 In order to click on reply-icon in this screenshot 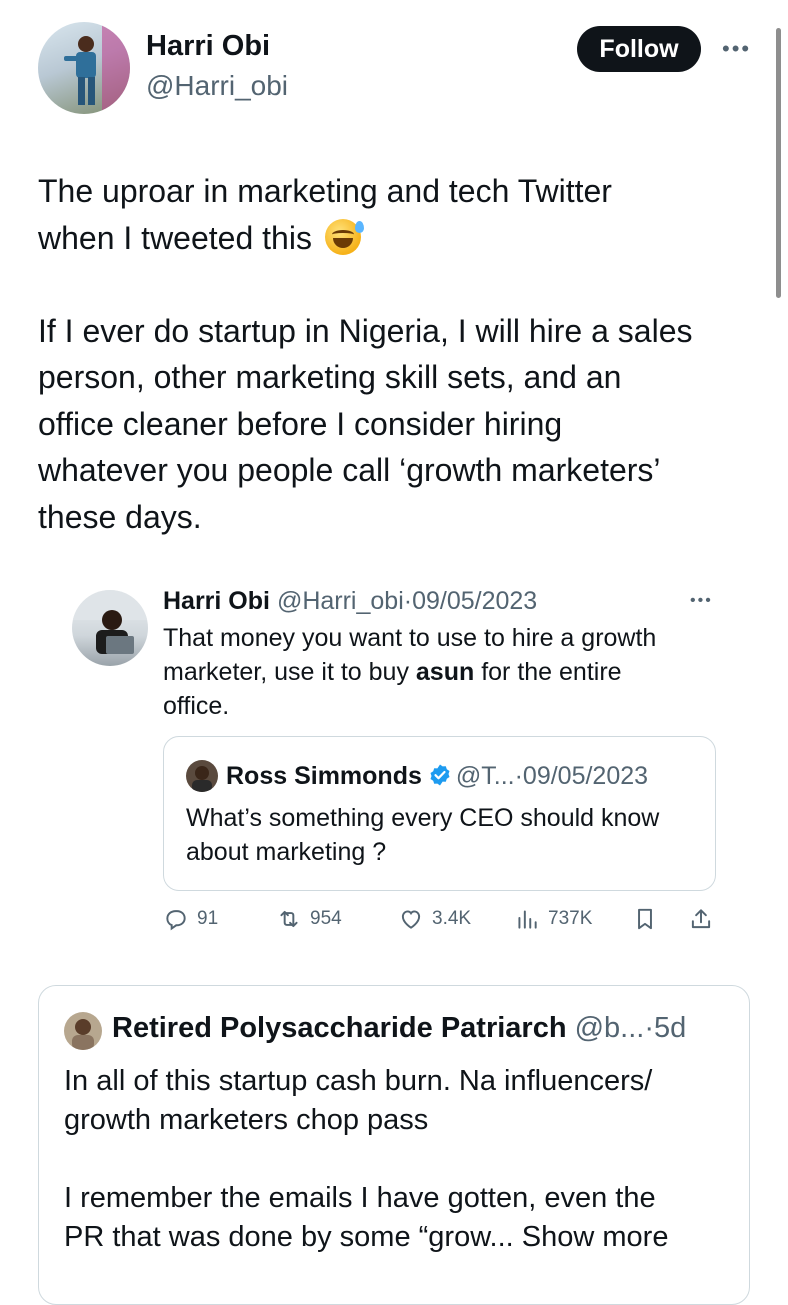, I will do `click(176, 920)`.